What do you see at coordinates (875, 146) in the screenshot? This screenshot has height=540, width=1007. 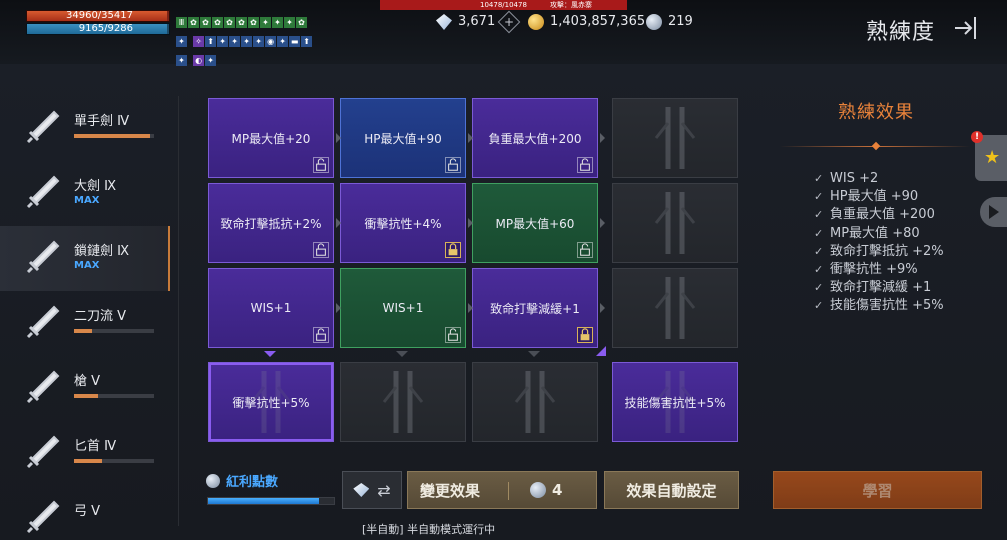 I see `effects-divider` at bounding box center [875, 146].